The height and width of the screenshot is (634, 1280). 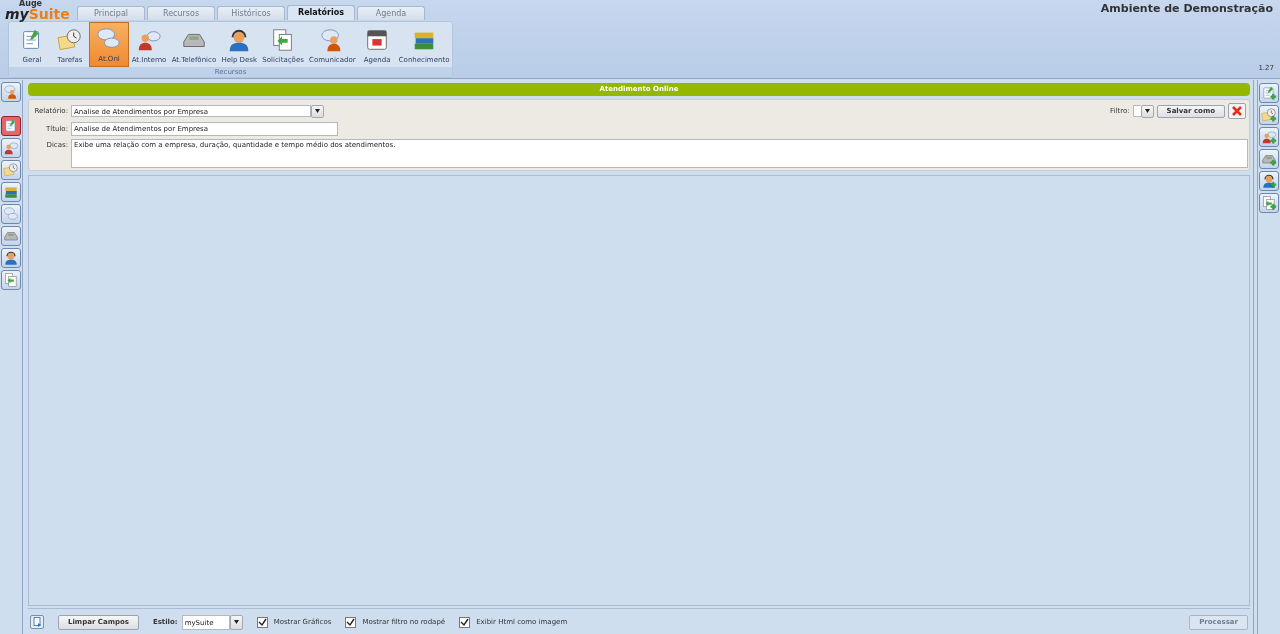 I want to click on person-icon, so click(x=11, y=92).